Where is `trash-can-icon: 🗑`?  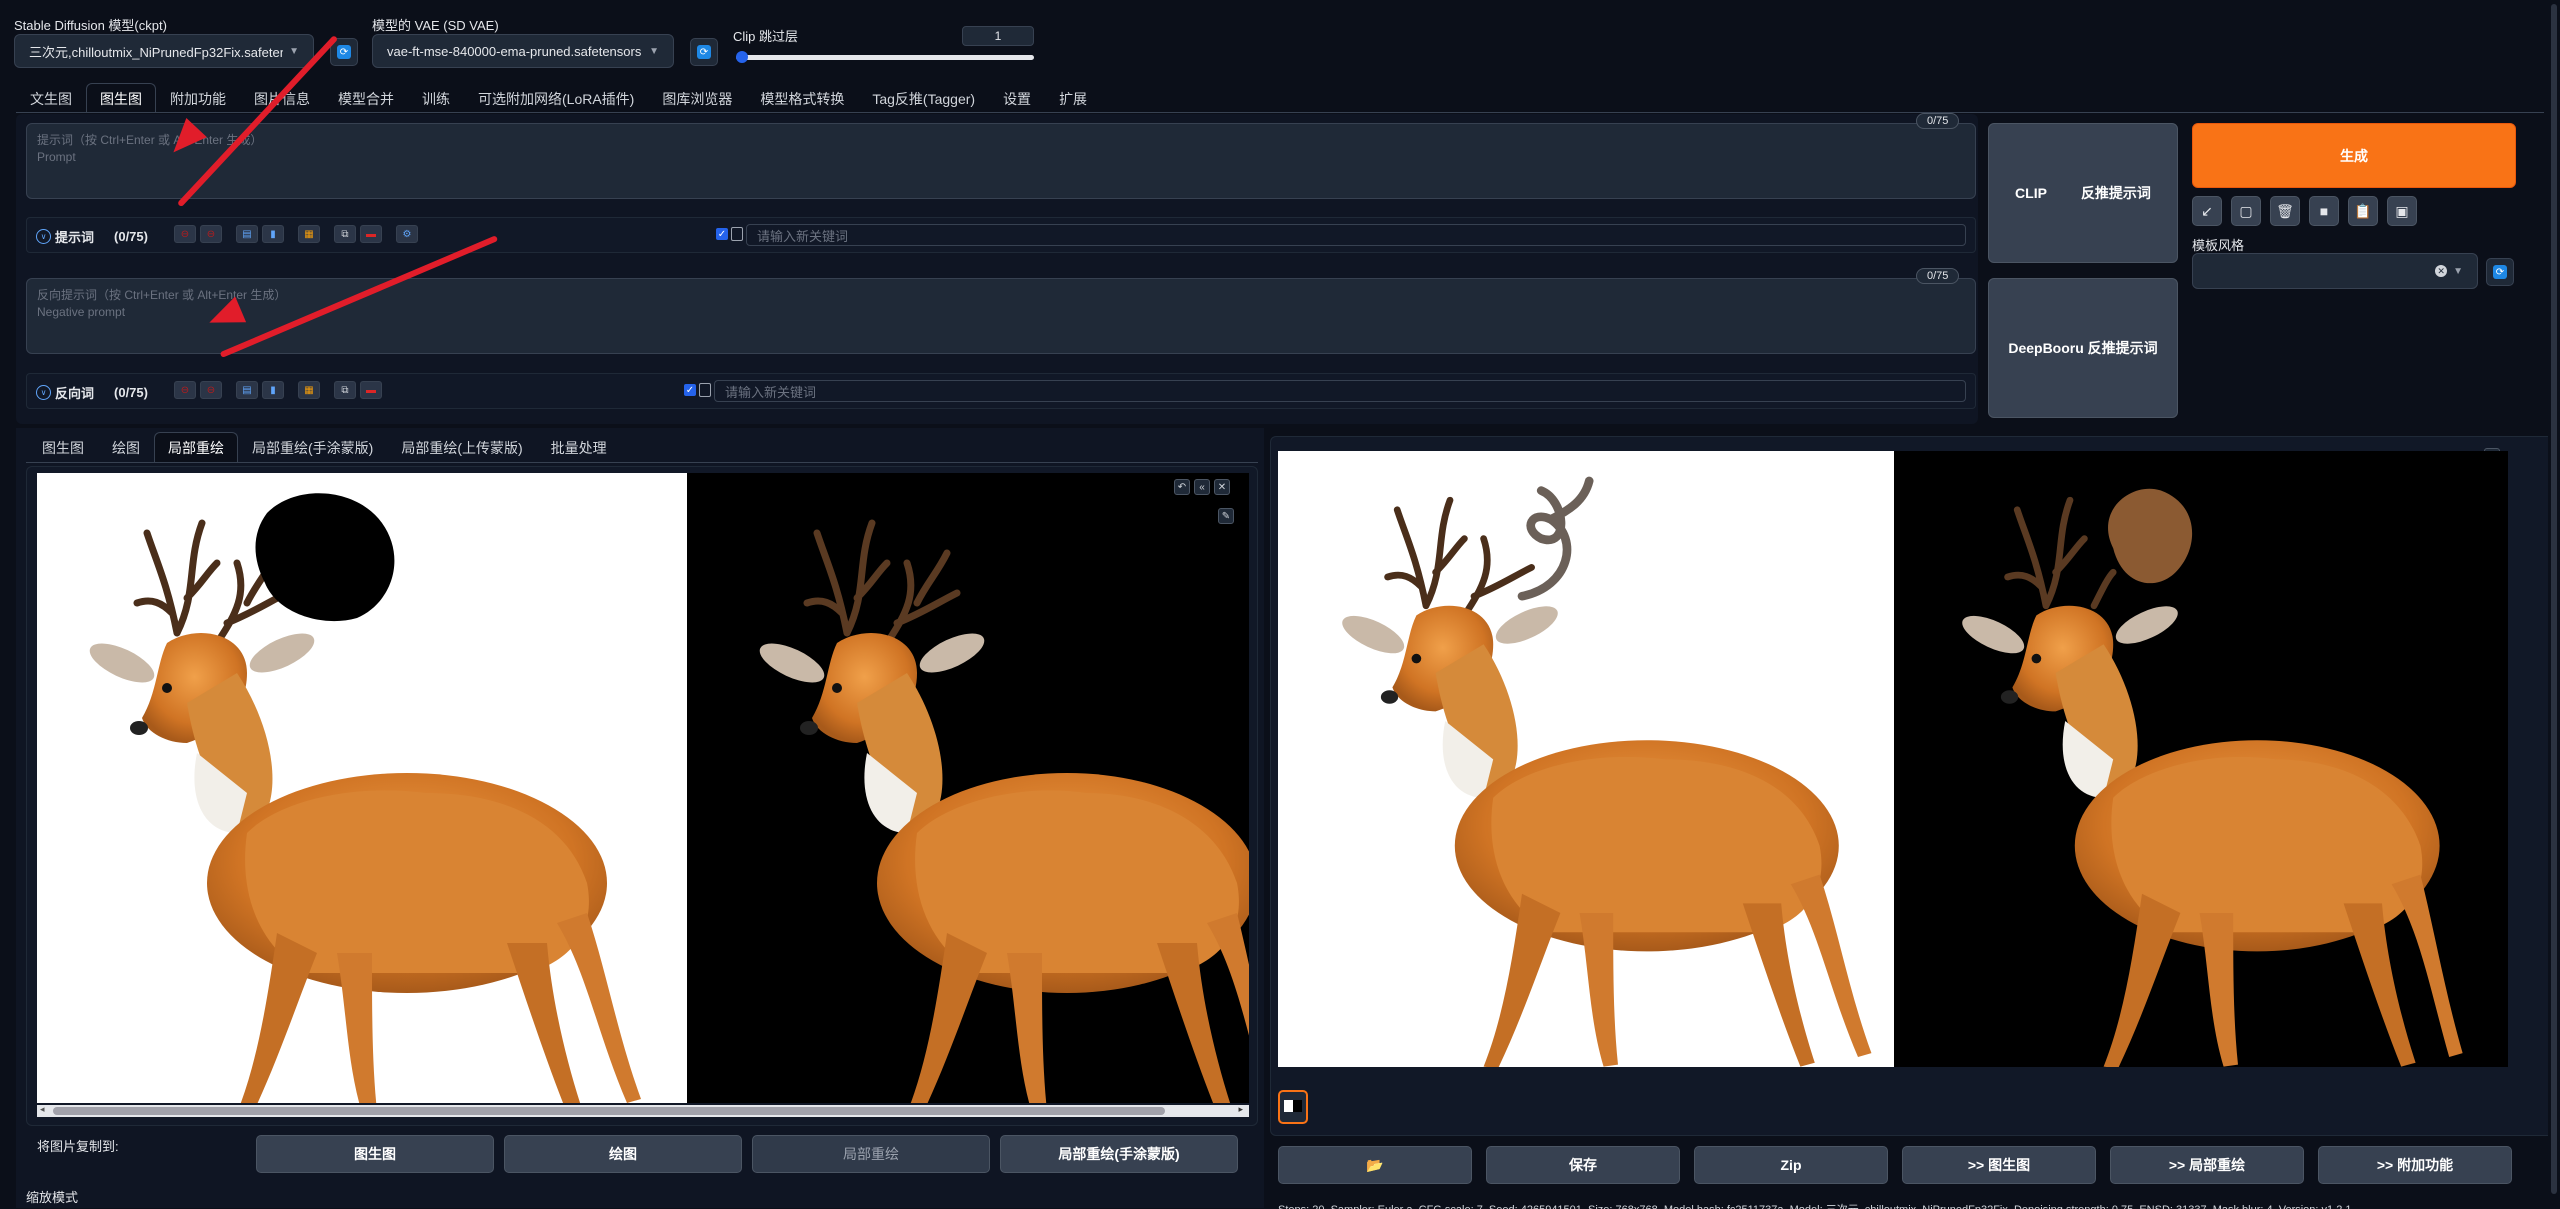
trash-can-icon: 🗑 is located at coordinates (2285, 211).